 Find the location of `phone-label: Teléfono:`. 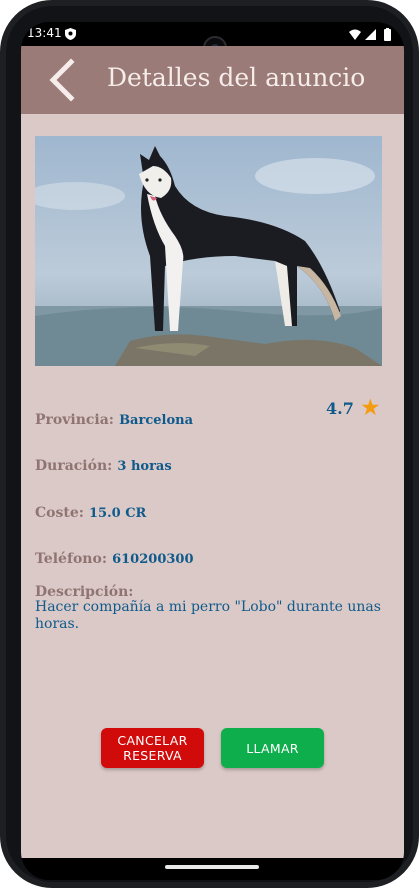

phone-label: Teléfono: is located at coordinates (71, 559).